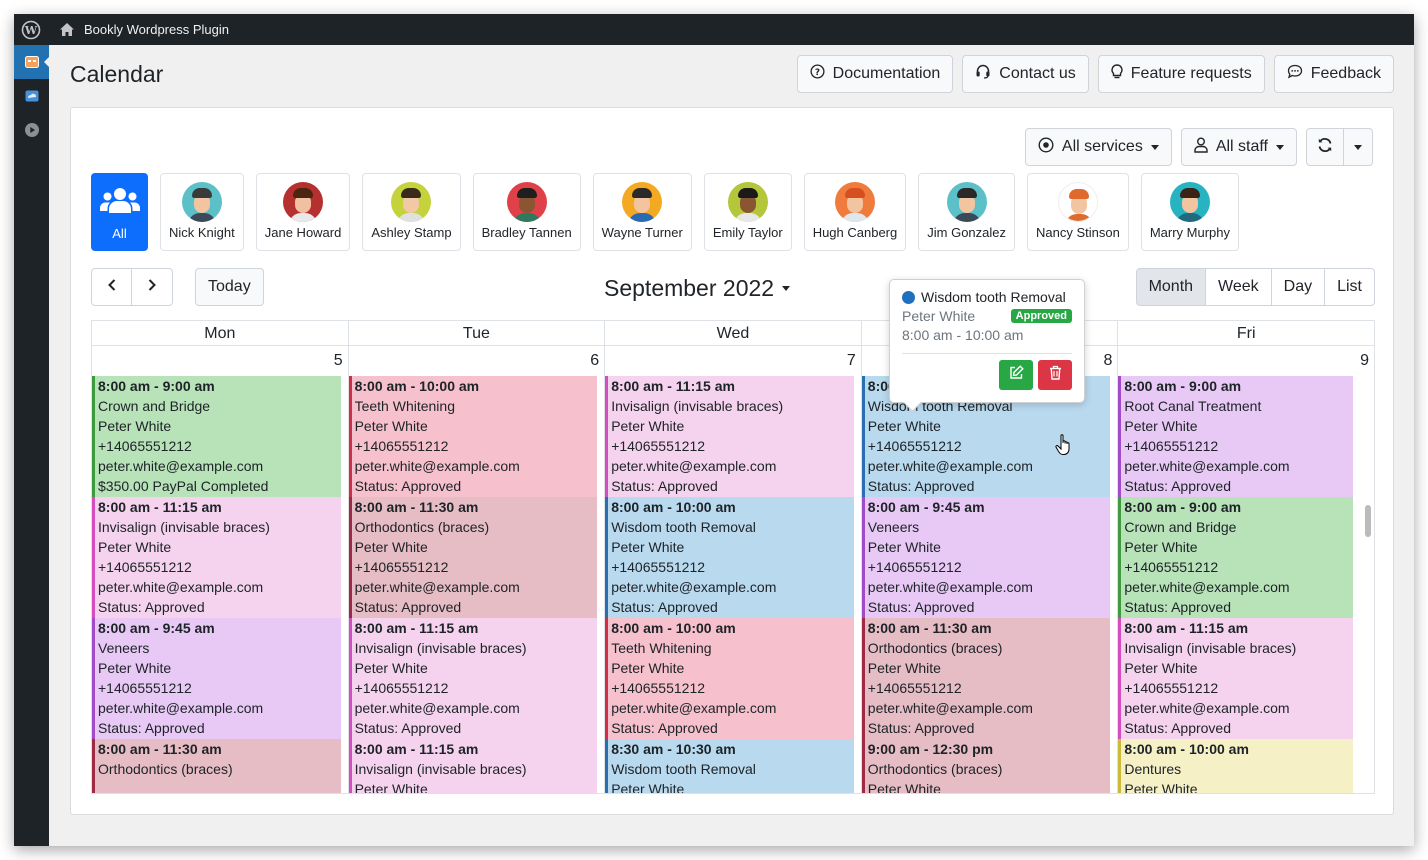 The height and width of the screenshot is (860, 1428). I want to click on calendar-scrollbar, so click(1368, 521).